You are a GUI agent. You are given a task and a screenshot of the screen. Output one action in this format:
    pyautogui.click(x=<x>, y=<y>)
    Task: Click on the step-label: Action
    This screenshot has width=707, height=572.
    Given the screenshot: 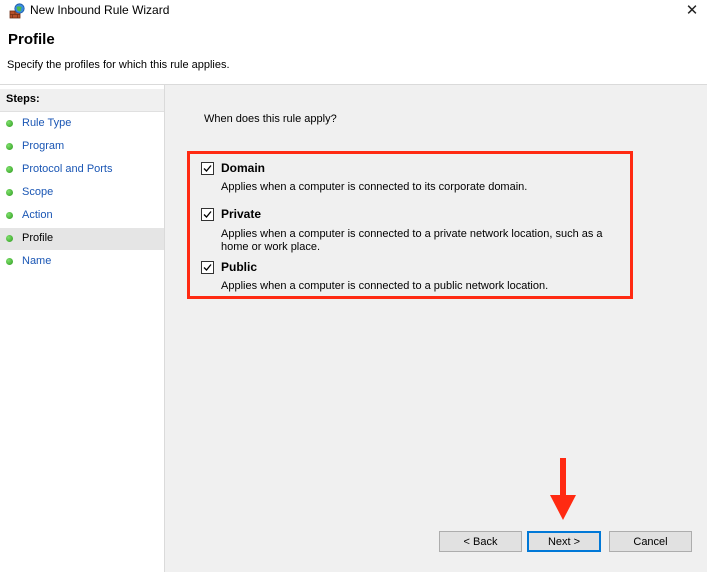 What is the action you would take?
    pyautogui.click(x=37, y=215)
    